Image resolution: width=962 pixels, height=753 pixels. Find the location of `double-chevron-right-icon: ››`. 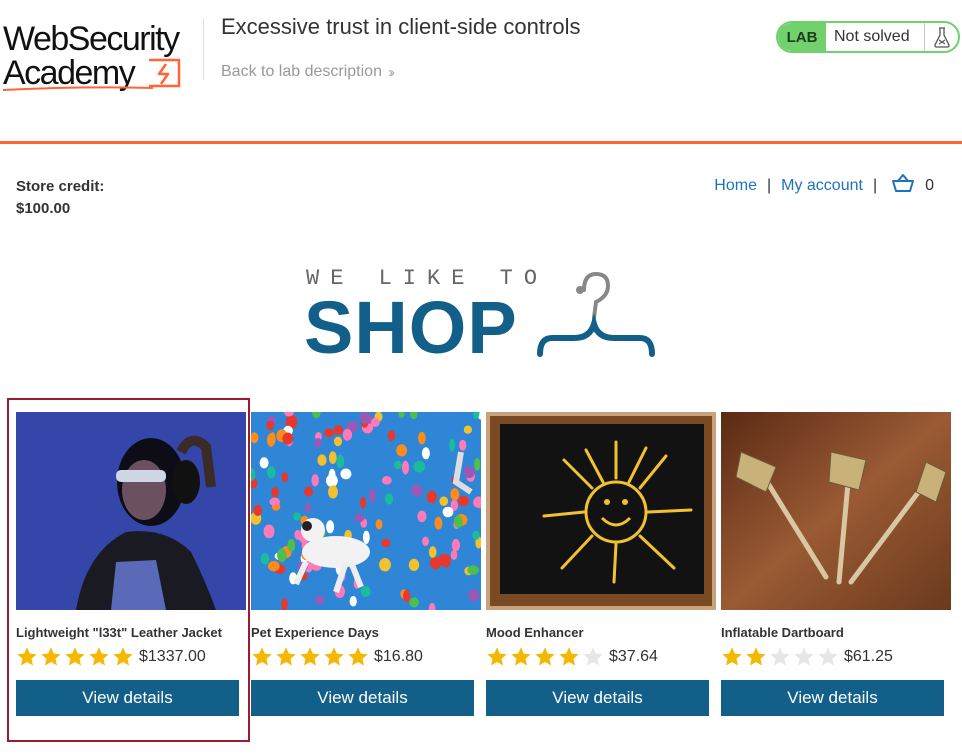

double-chevron-right-icon: ›› is located at coordinates (391, 72).